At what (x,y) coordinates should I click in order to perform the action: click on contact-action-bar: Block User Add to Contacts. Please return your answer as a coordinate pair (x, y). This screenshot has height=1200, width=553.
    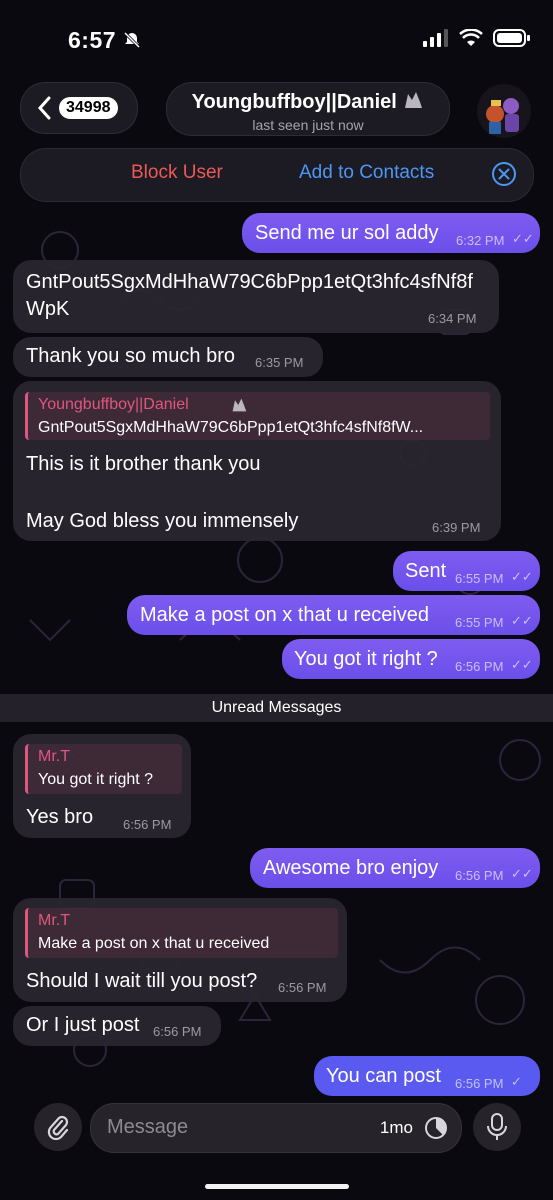
    Looking at the image, I should click on (277, 175).